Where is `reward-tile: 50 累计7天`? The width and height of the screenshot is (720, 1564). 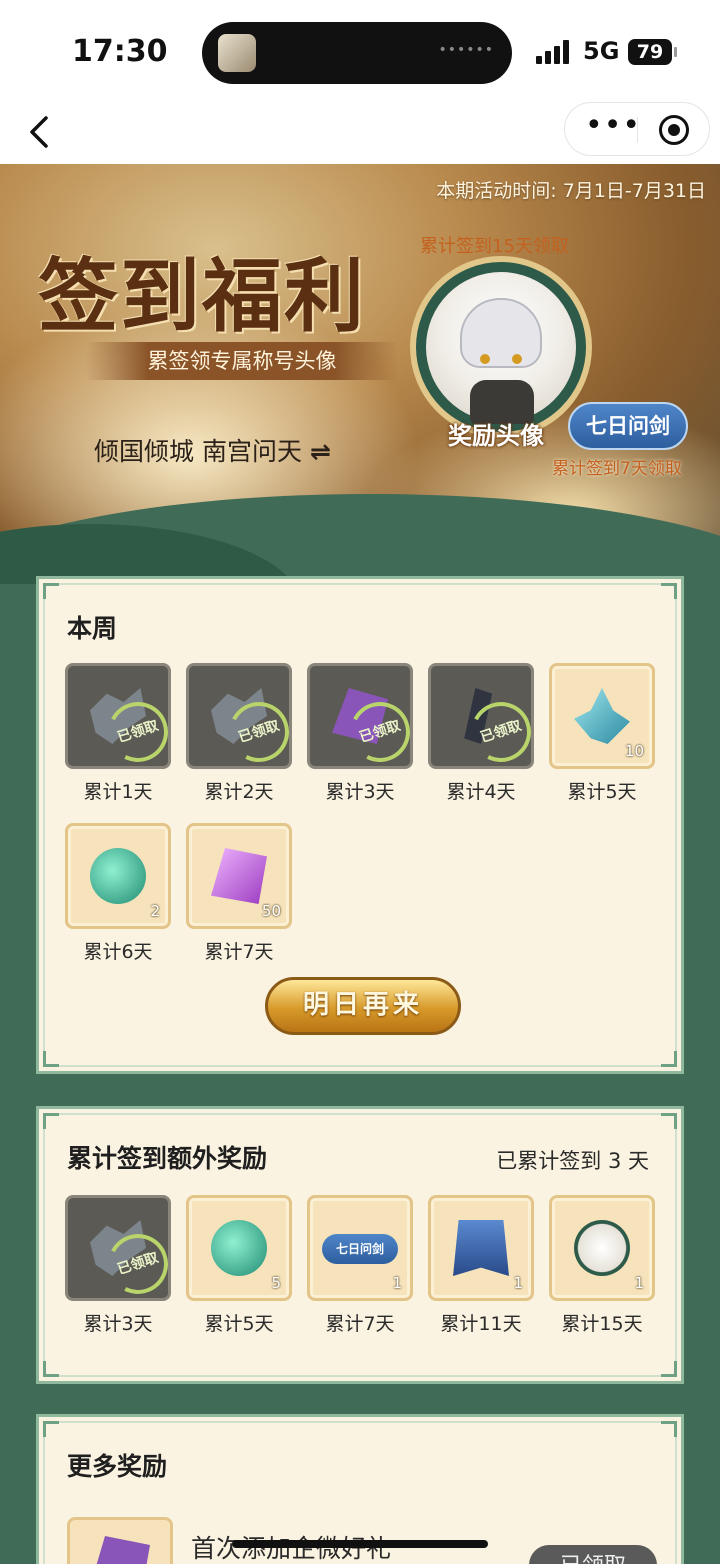 reward-tile: 50 累计7天 is located at coordinates (239, 893).